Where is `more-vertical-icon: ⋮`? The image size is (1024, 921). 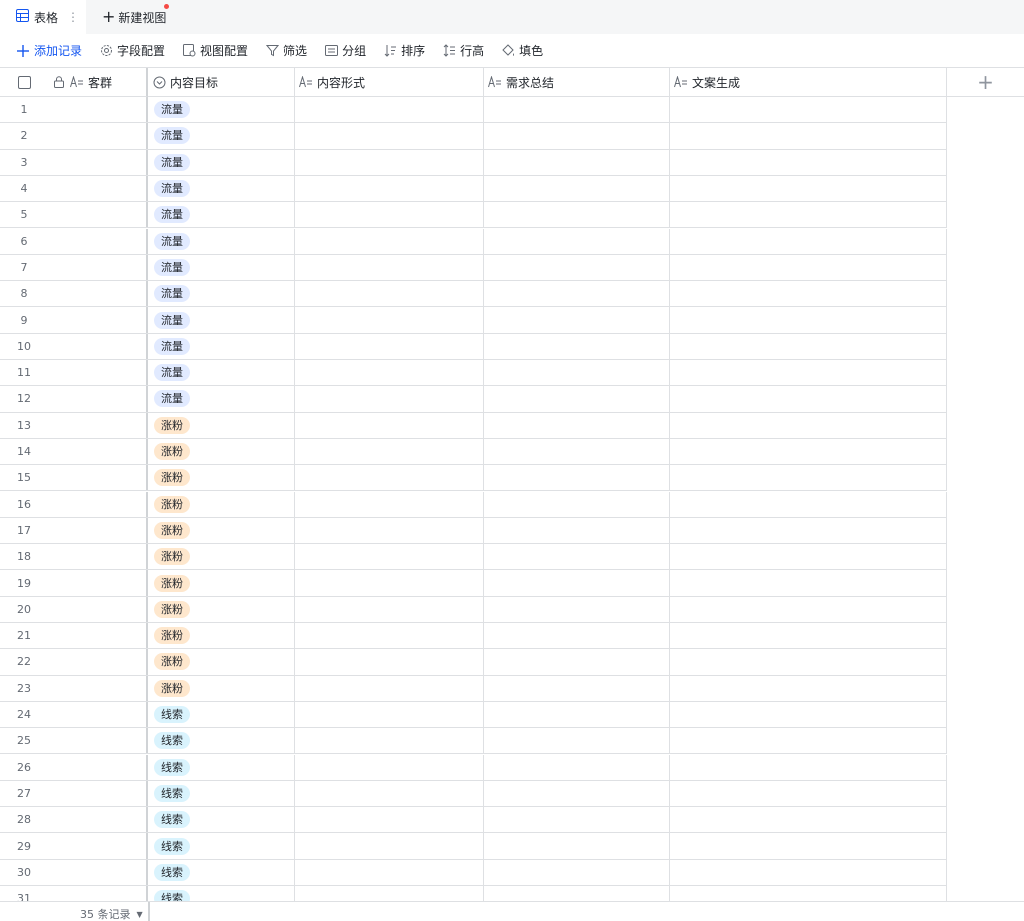 more-vertical-icon: ⋮ is located at coordinates (73, 17).